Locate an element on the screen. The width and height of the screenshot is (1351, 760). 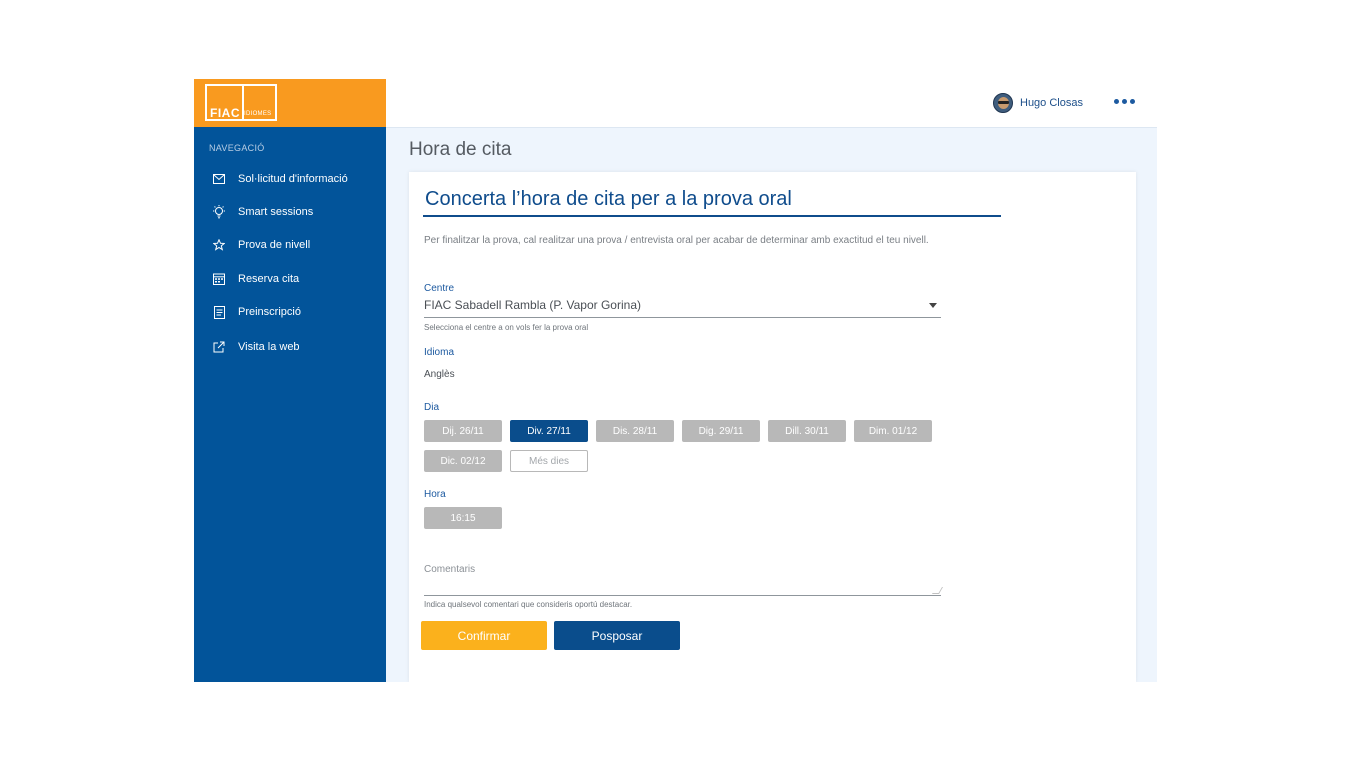
logo-sub-text: IDIOMES is located at coordinates (258, 114).